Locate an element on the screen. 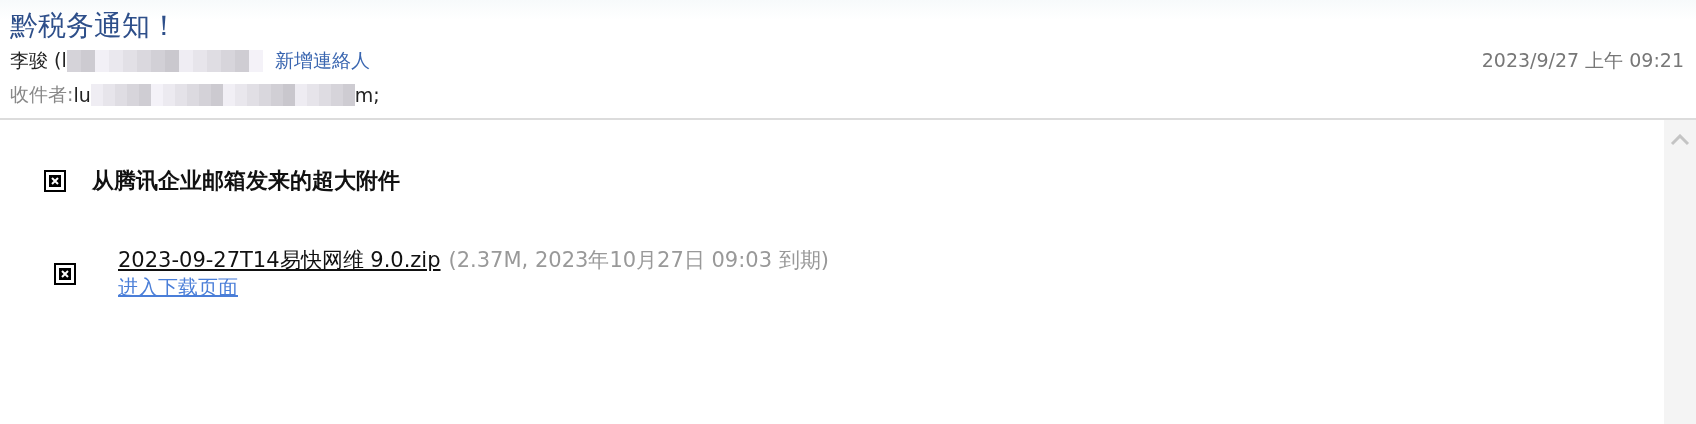  email-subject: 黔税务通知！ is located at coordinates (94, 26).